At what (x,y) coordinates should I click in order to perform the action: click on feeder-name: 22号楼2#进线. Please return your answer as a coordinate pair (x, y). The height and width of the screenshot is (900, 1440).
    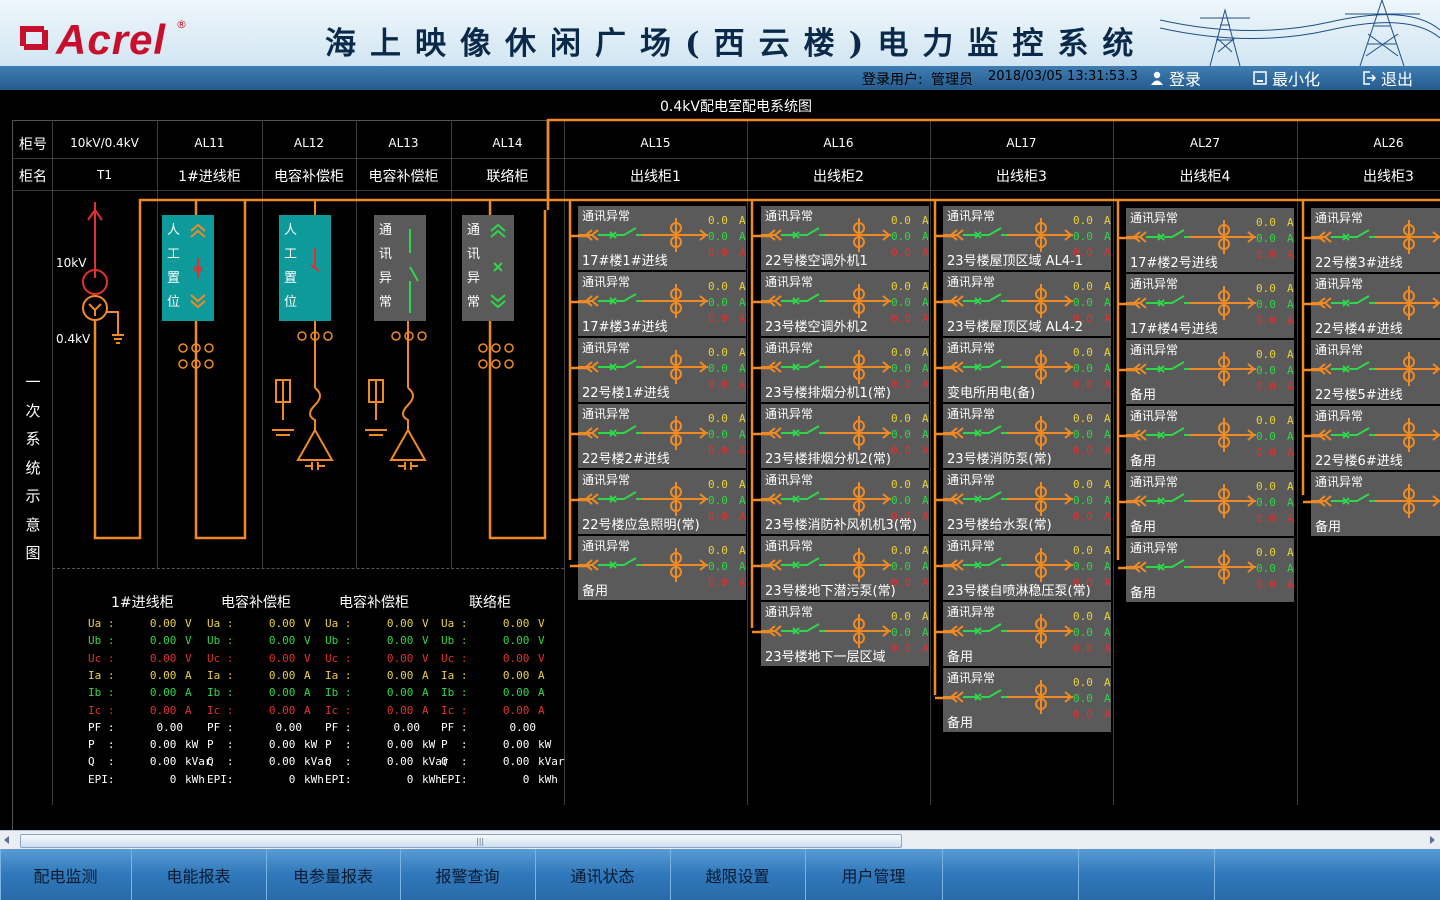
    Looking at the image, I should click on (626, 459).